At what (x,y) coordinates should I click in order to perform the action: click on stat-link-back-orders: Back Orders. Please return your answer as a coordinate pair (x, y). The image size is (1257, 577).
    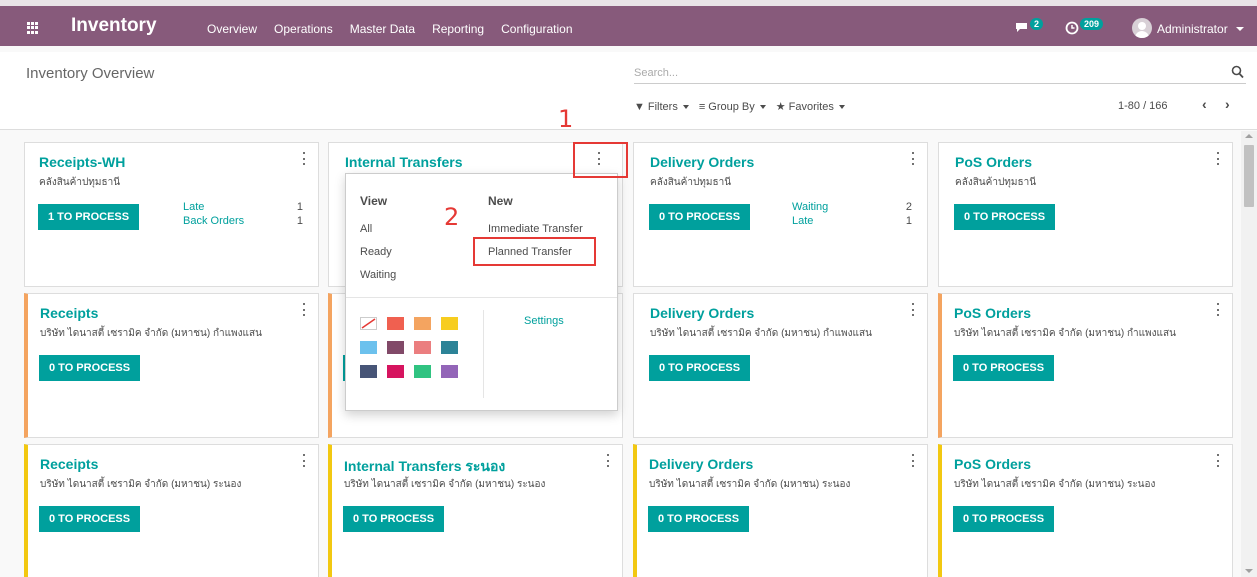
    Looking at the image, I should click on (213, 221).